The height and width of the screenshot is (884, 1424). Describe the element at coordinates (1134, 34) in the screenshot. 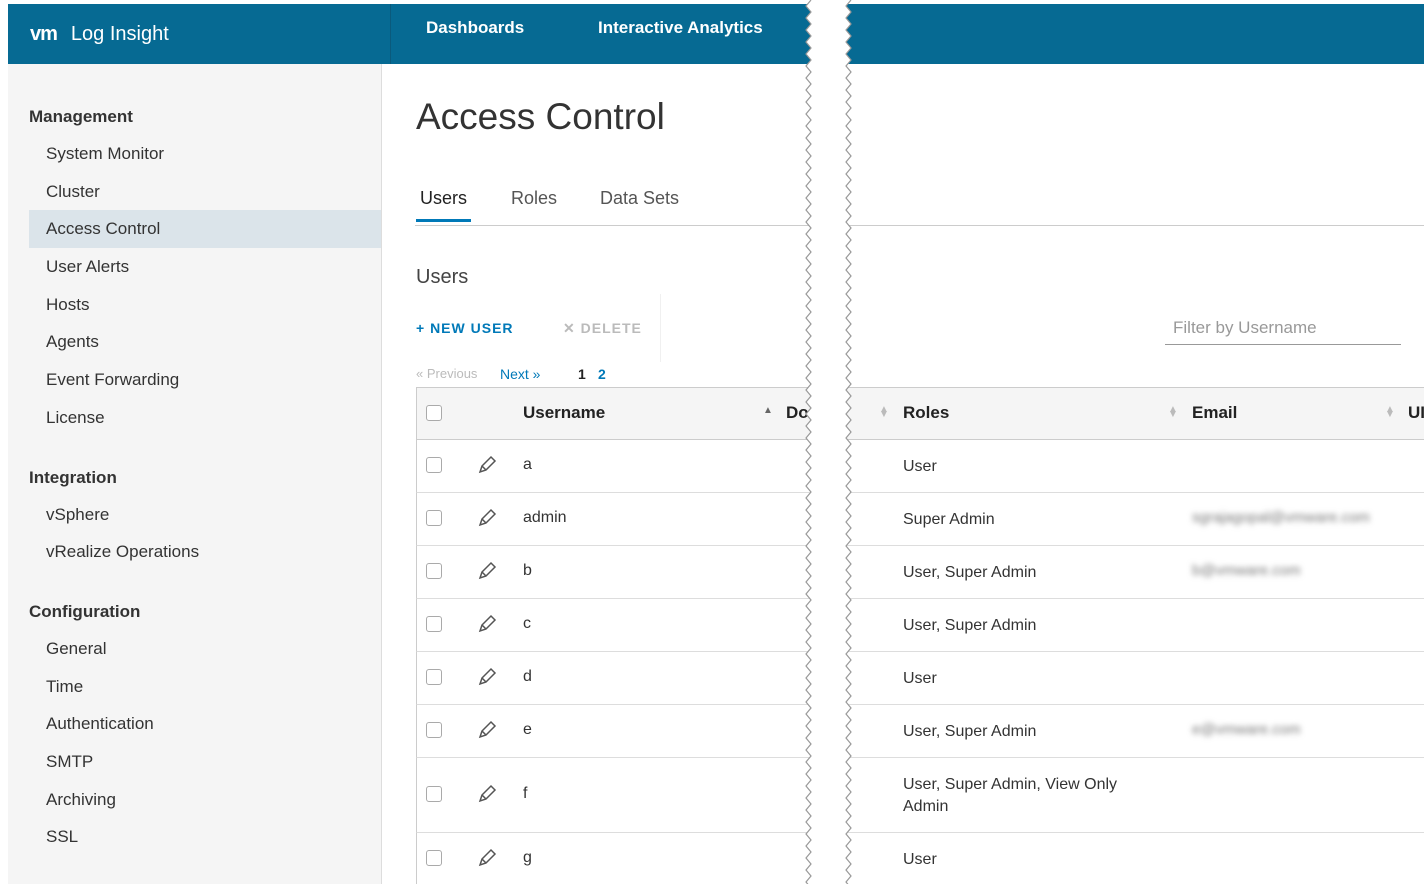

I see `top-header-continued` at that location.